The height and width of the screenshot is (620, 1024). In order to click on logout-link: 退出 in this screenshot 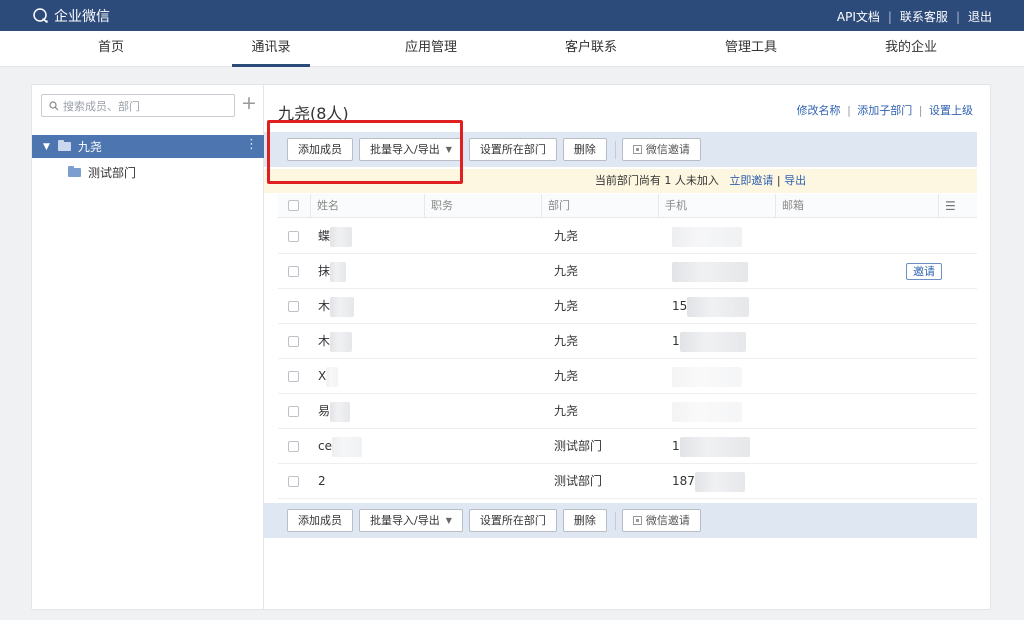, I will do `click(980, 16)`.